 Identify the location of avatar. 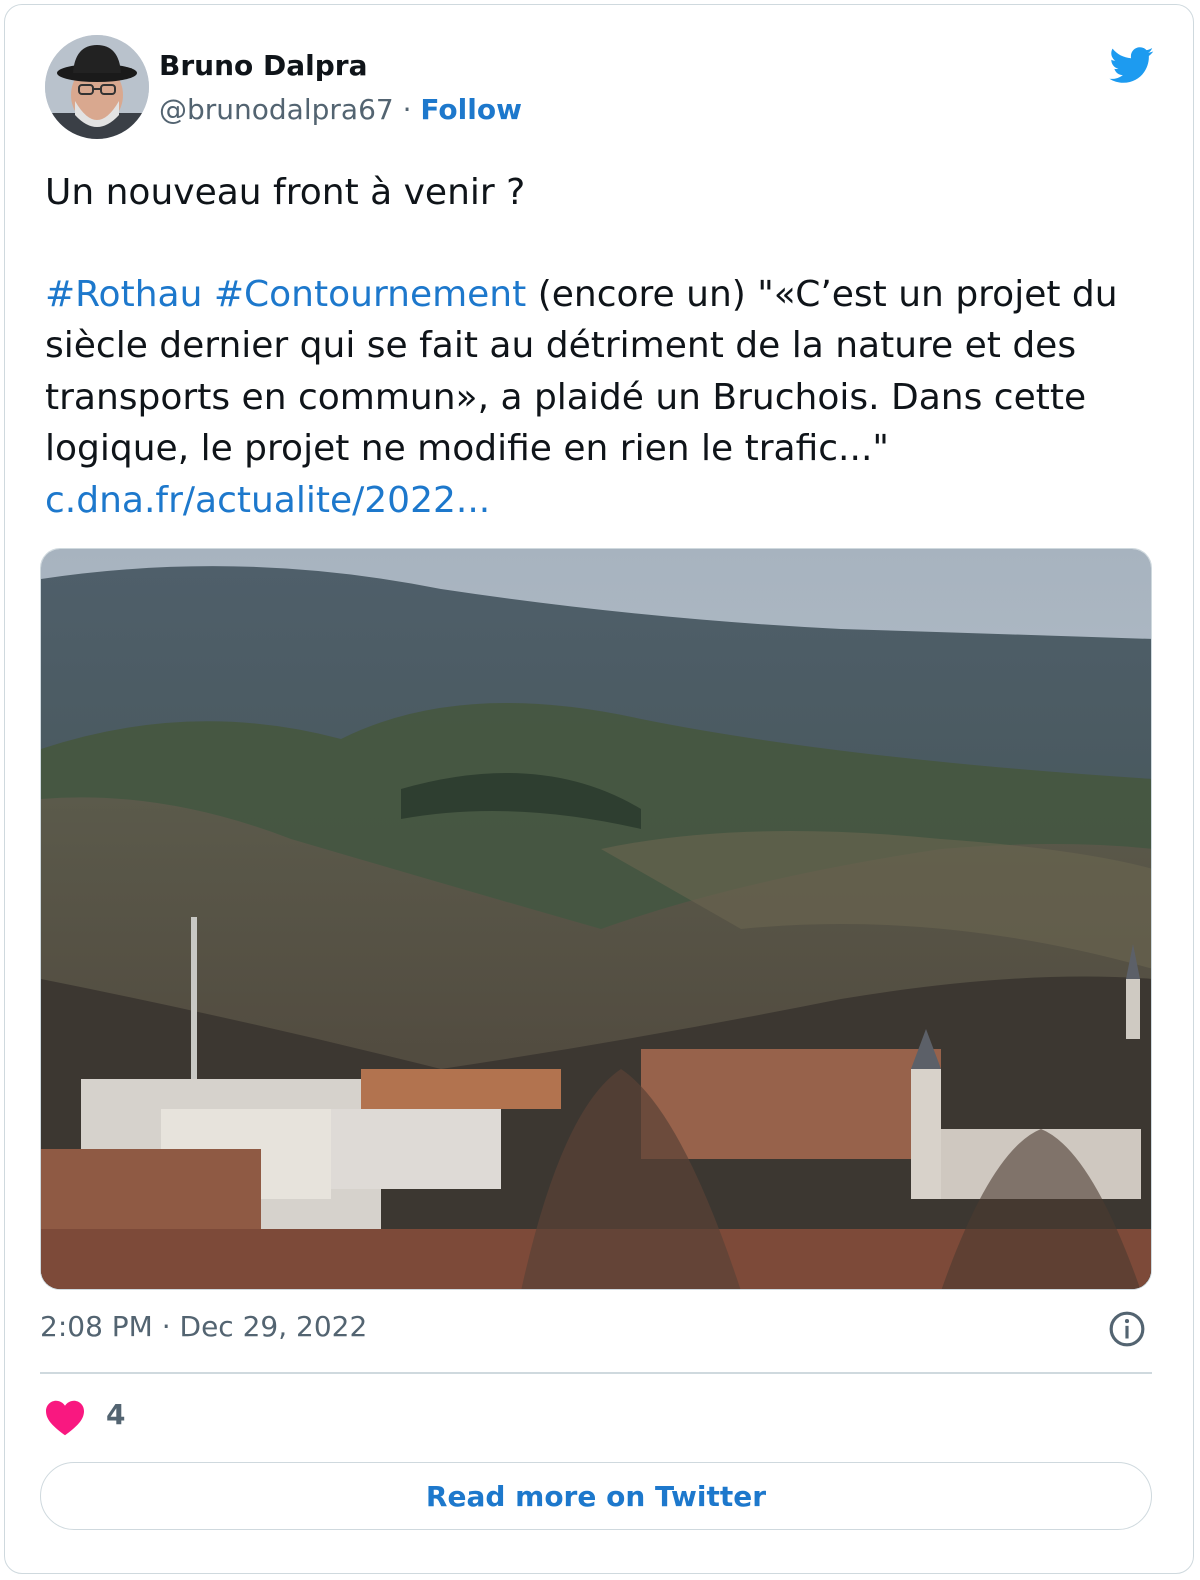
(97, 87).